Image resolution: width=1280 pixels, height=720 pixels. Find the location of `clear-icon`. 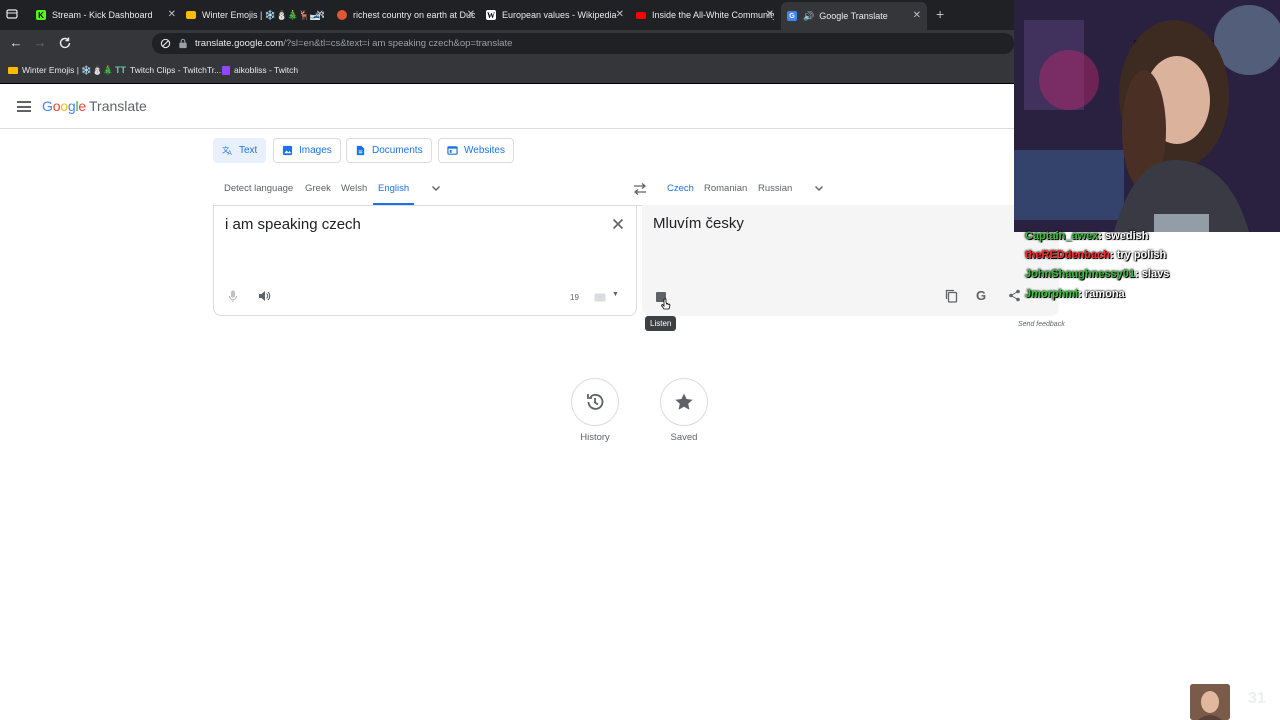

clear-icon is located at coordinates (618, 224).